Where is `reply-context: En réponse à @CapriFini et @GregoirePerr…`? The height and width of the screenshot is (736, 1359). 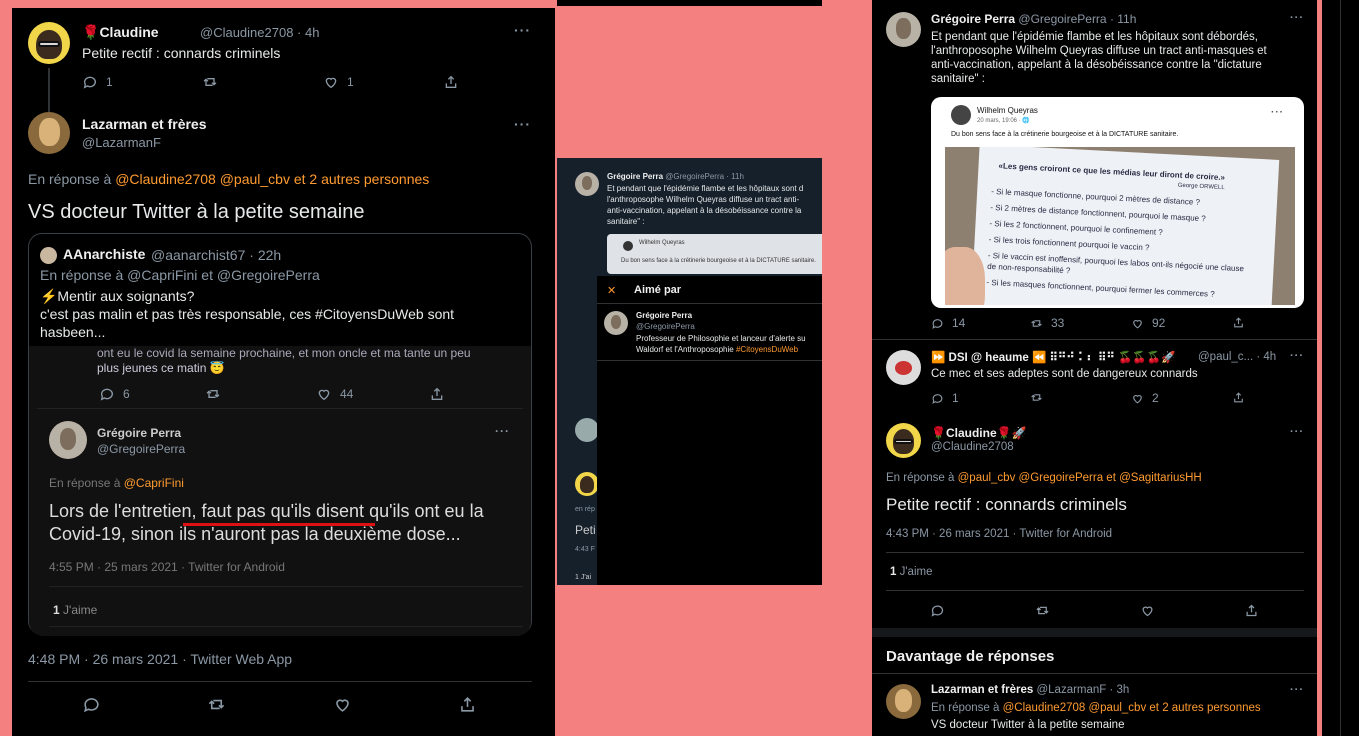 reply-context: En réponse à @CapriFini et @GregoirePerr… is located at coordinates (180, 275).